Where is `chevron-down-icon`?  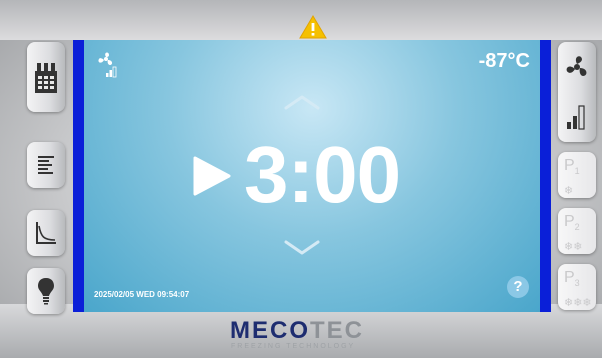
chevron-down-icon is located at coordinates (302, 248).